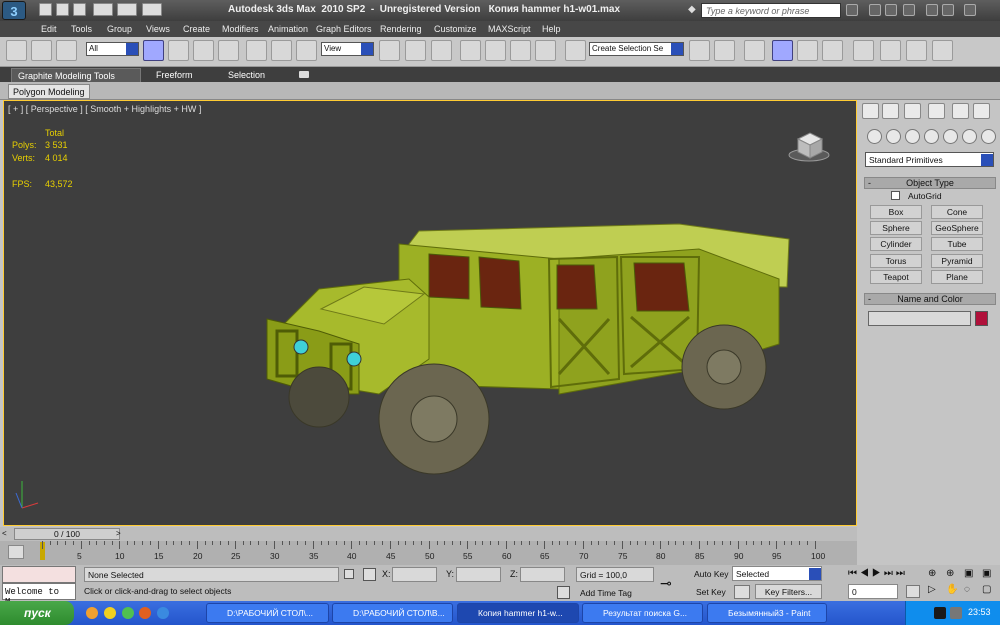 The width and height of the screenshot is (1000, 625). I want to click on open-file-icon, so click(62, 9).